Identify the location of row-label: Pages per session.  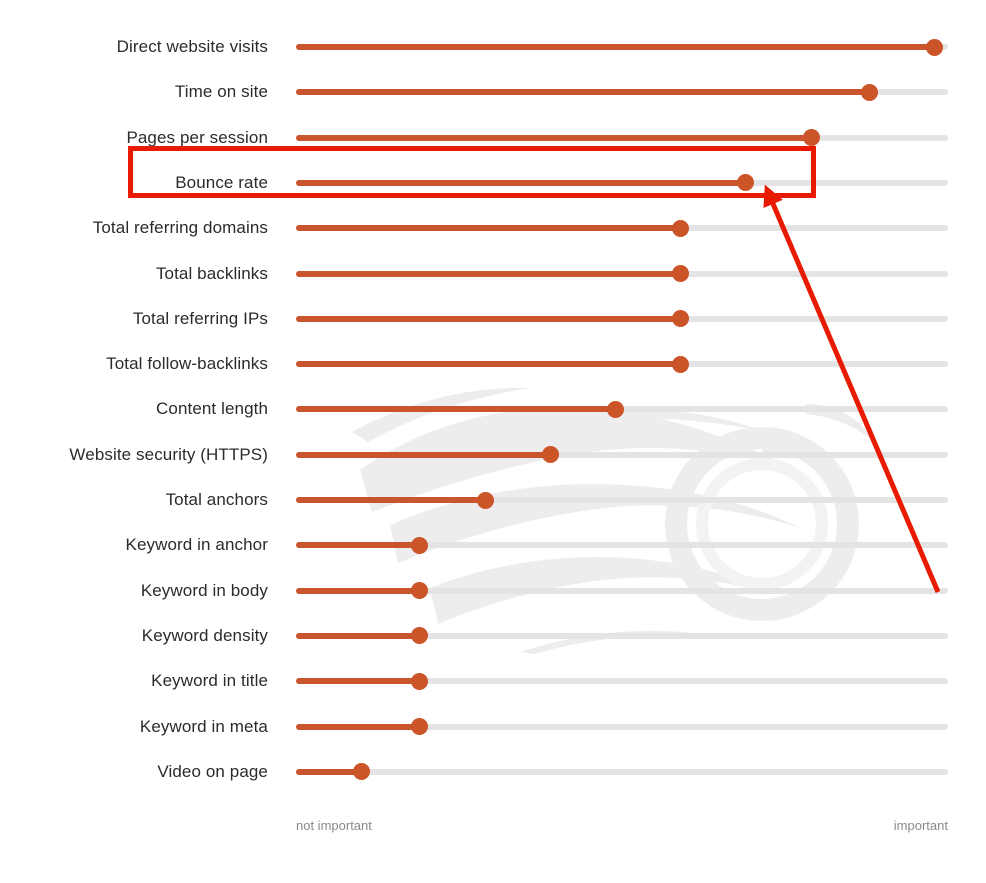
(197, 137).